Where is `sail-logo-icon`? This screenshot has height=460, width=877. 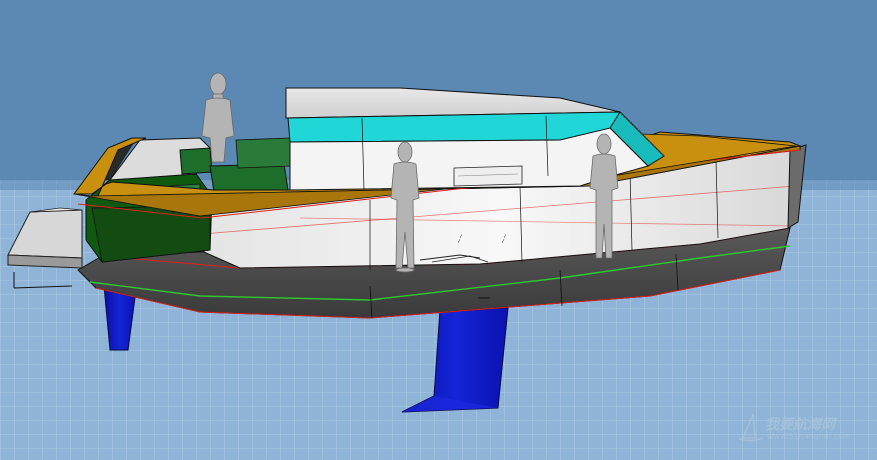
sail-logo-icon is located at coordinates (751, 427).